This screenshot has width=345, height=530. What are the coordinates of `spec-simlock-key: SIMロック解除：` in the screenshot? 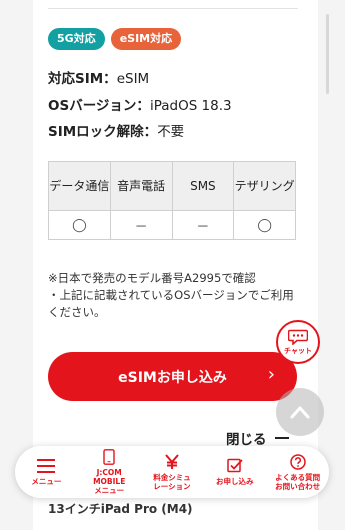 It's located at (103, 132).